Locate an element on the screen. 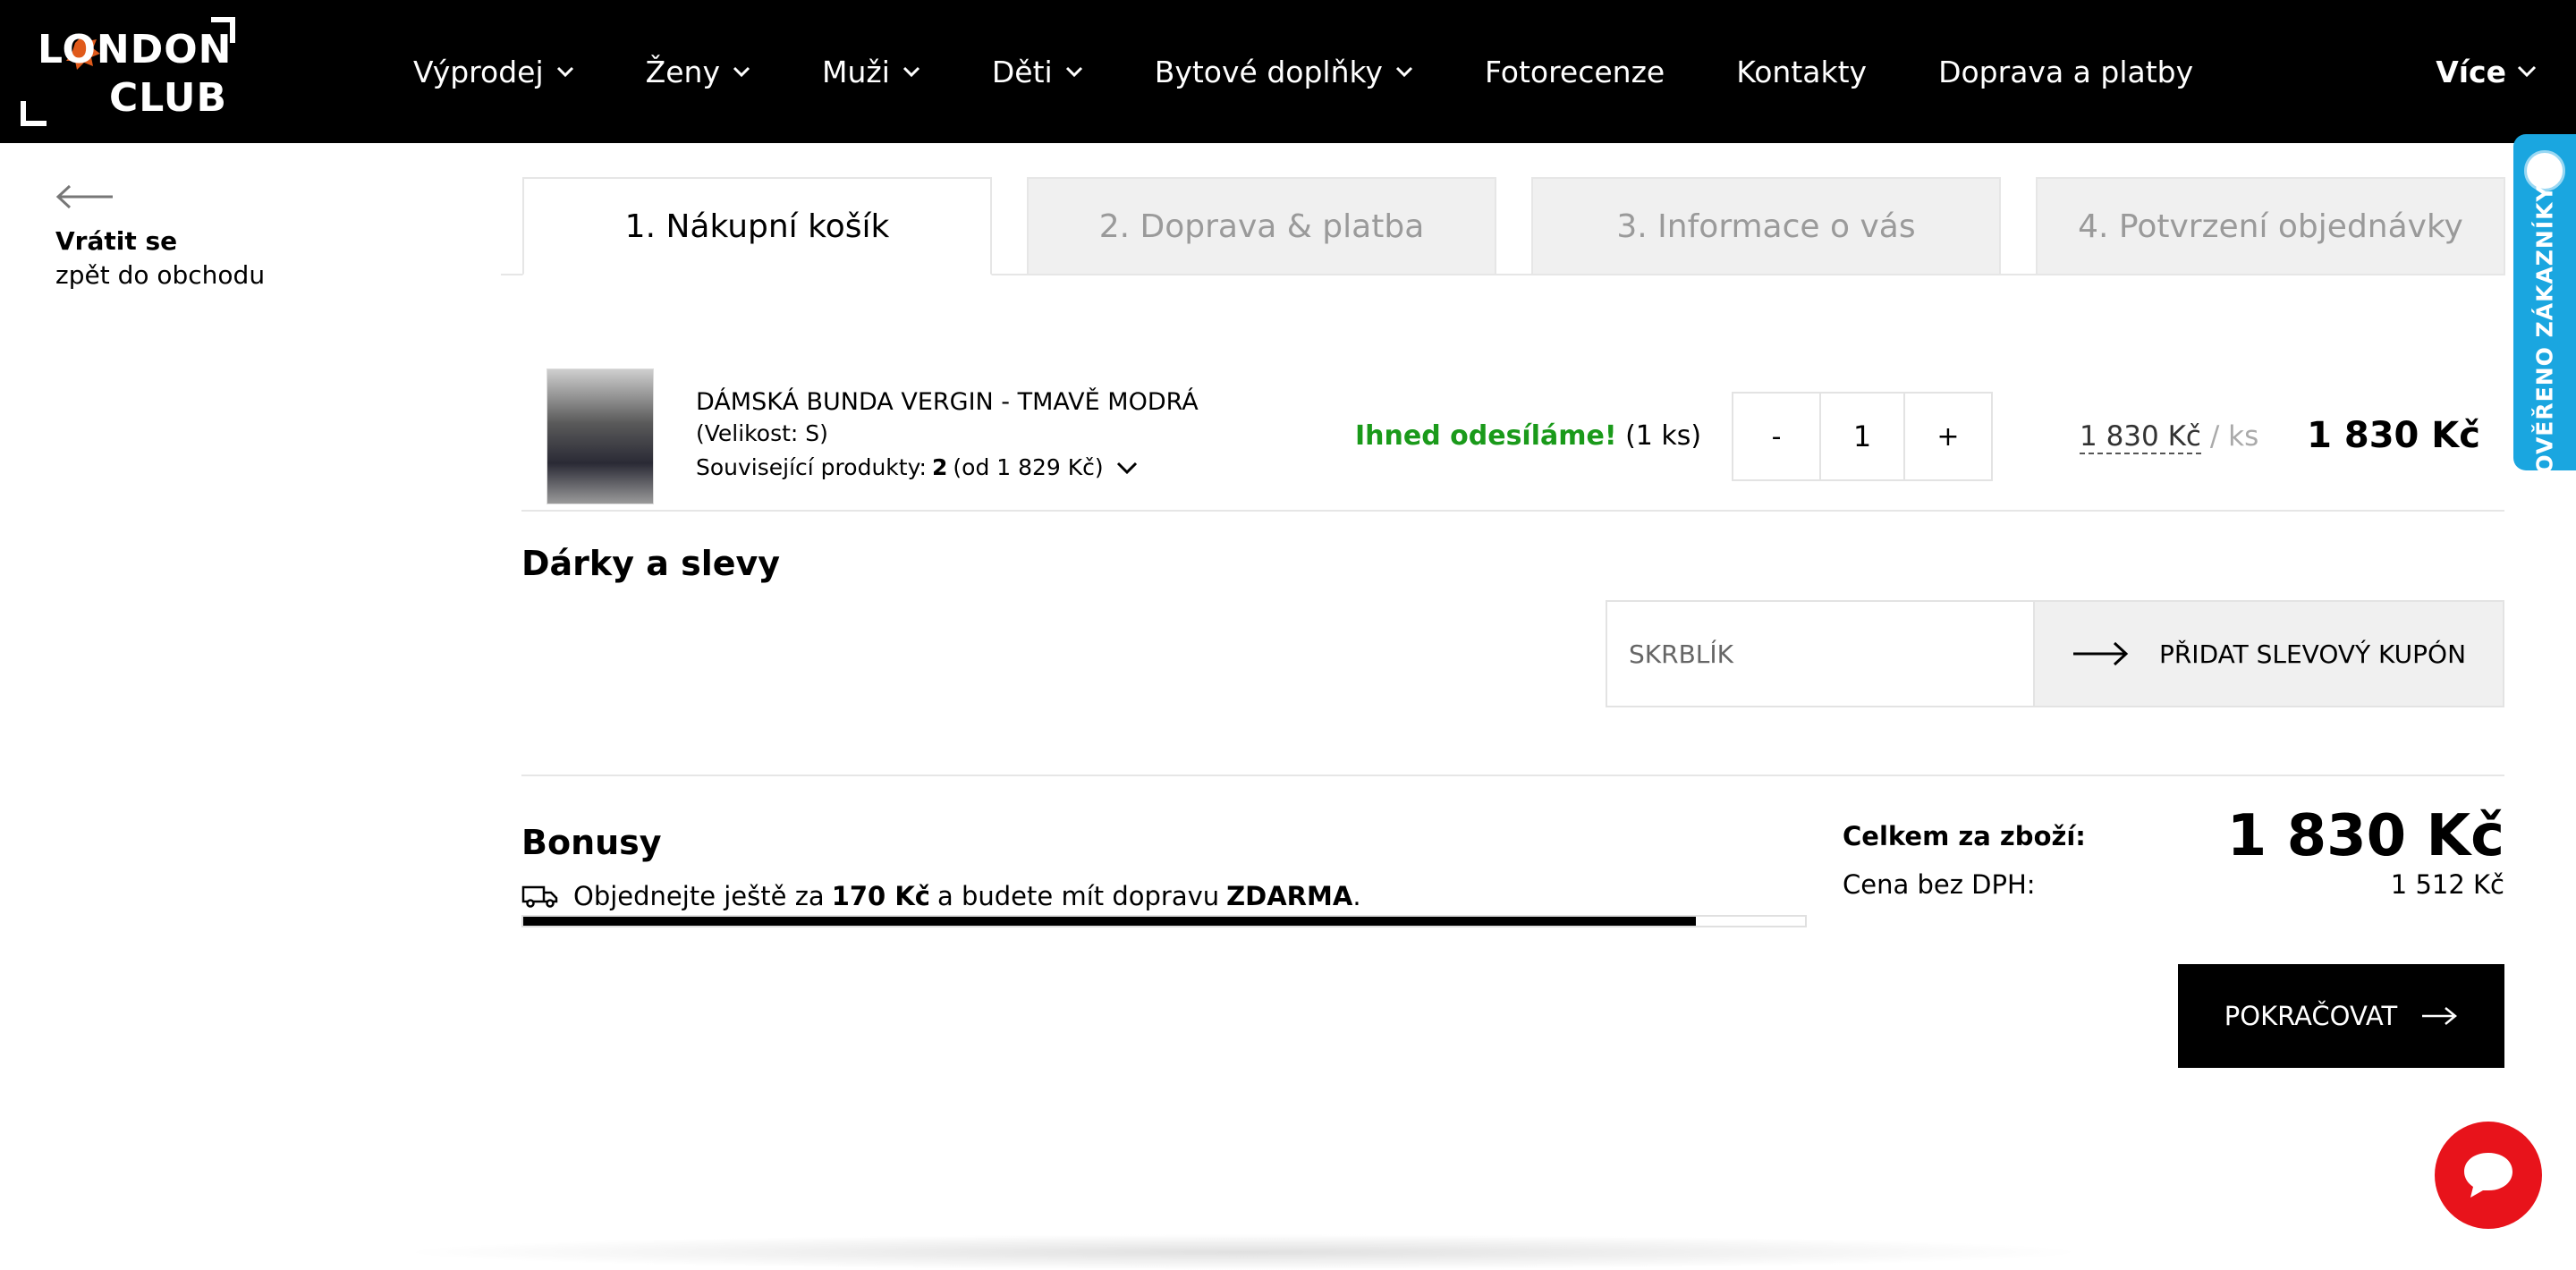 Image resolution: width=2576 pixels, height=1270 pixels. related-count: 2 is located at coordinates (939, 467).